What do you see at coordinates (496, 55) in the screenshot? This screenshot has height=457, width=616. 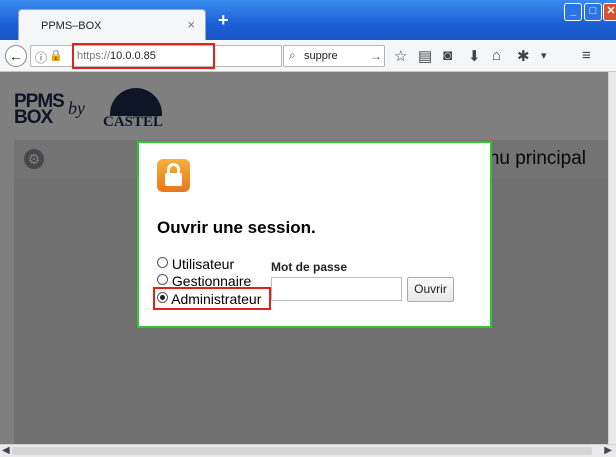 I see `home-icon: ⌂` at bounding box center [496, 55].